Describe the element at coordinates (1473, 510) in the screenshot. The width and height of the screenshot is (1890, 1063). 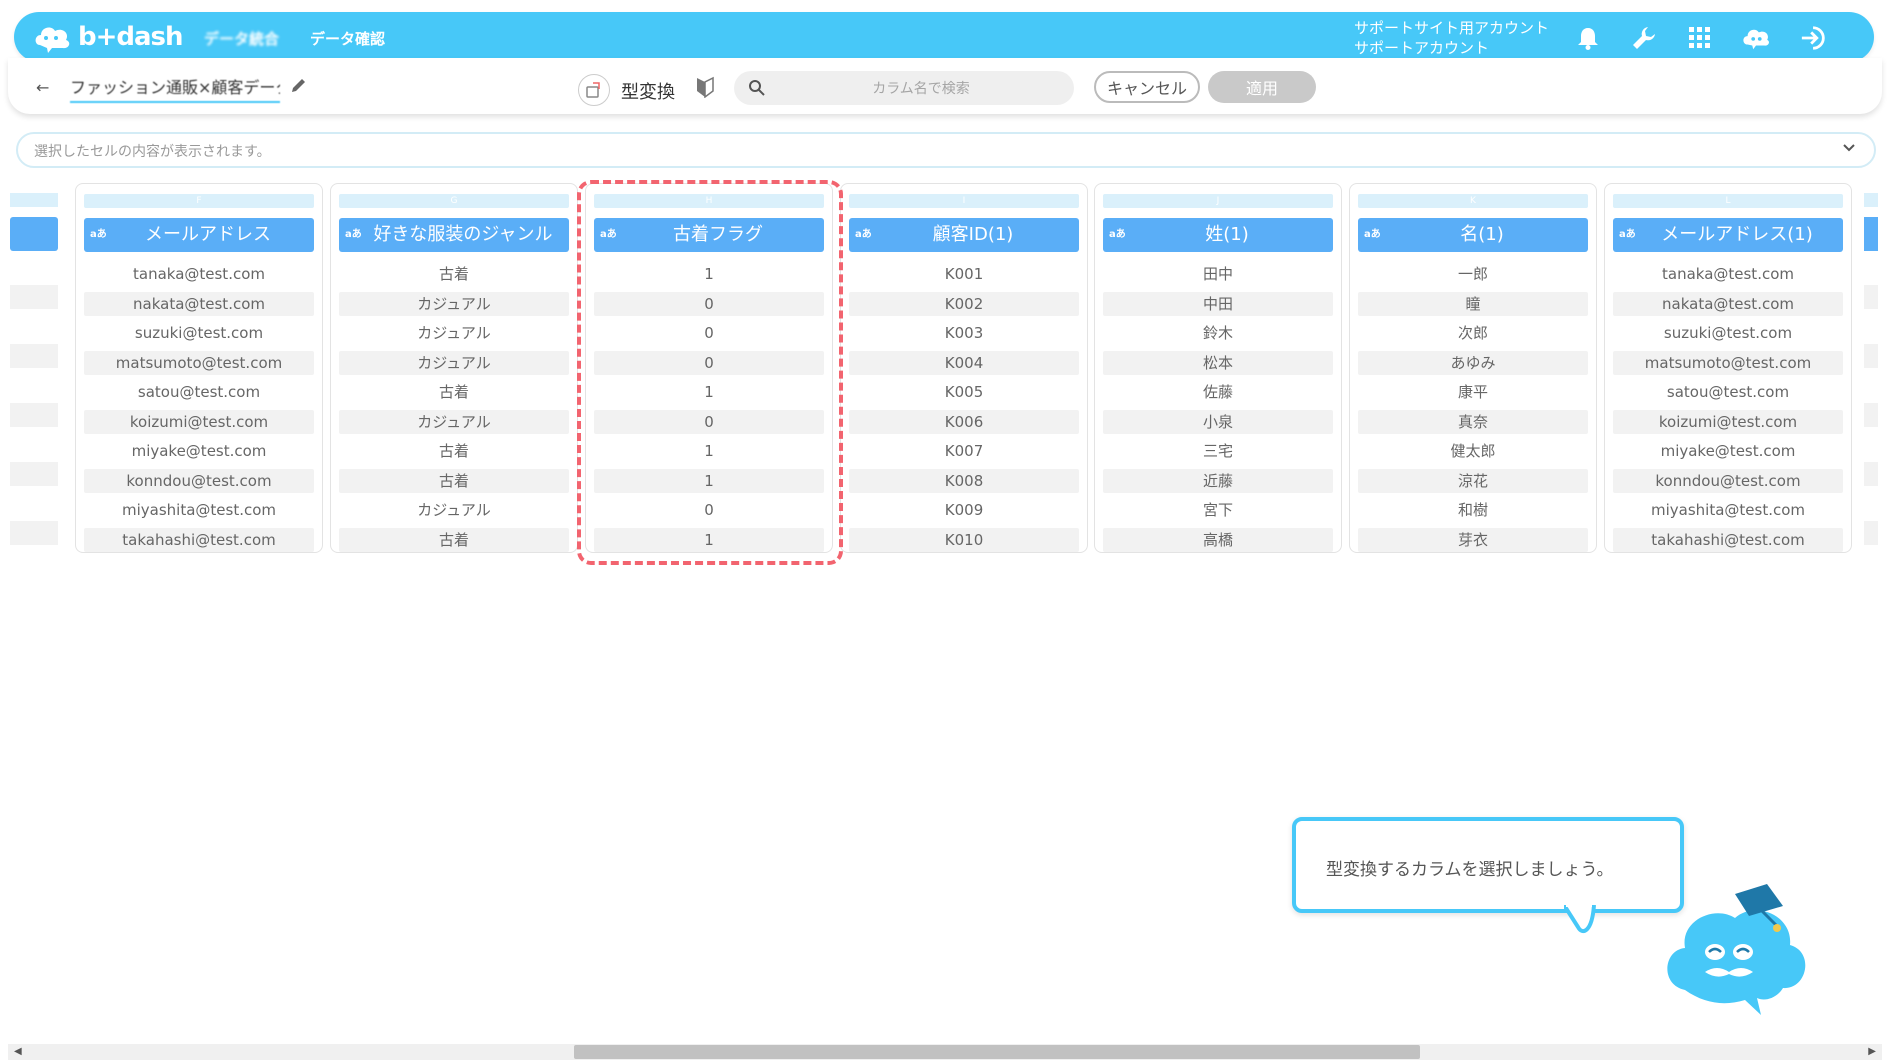
I see `table-cell: 和樹` at that location.